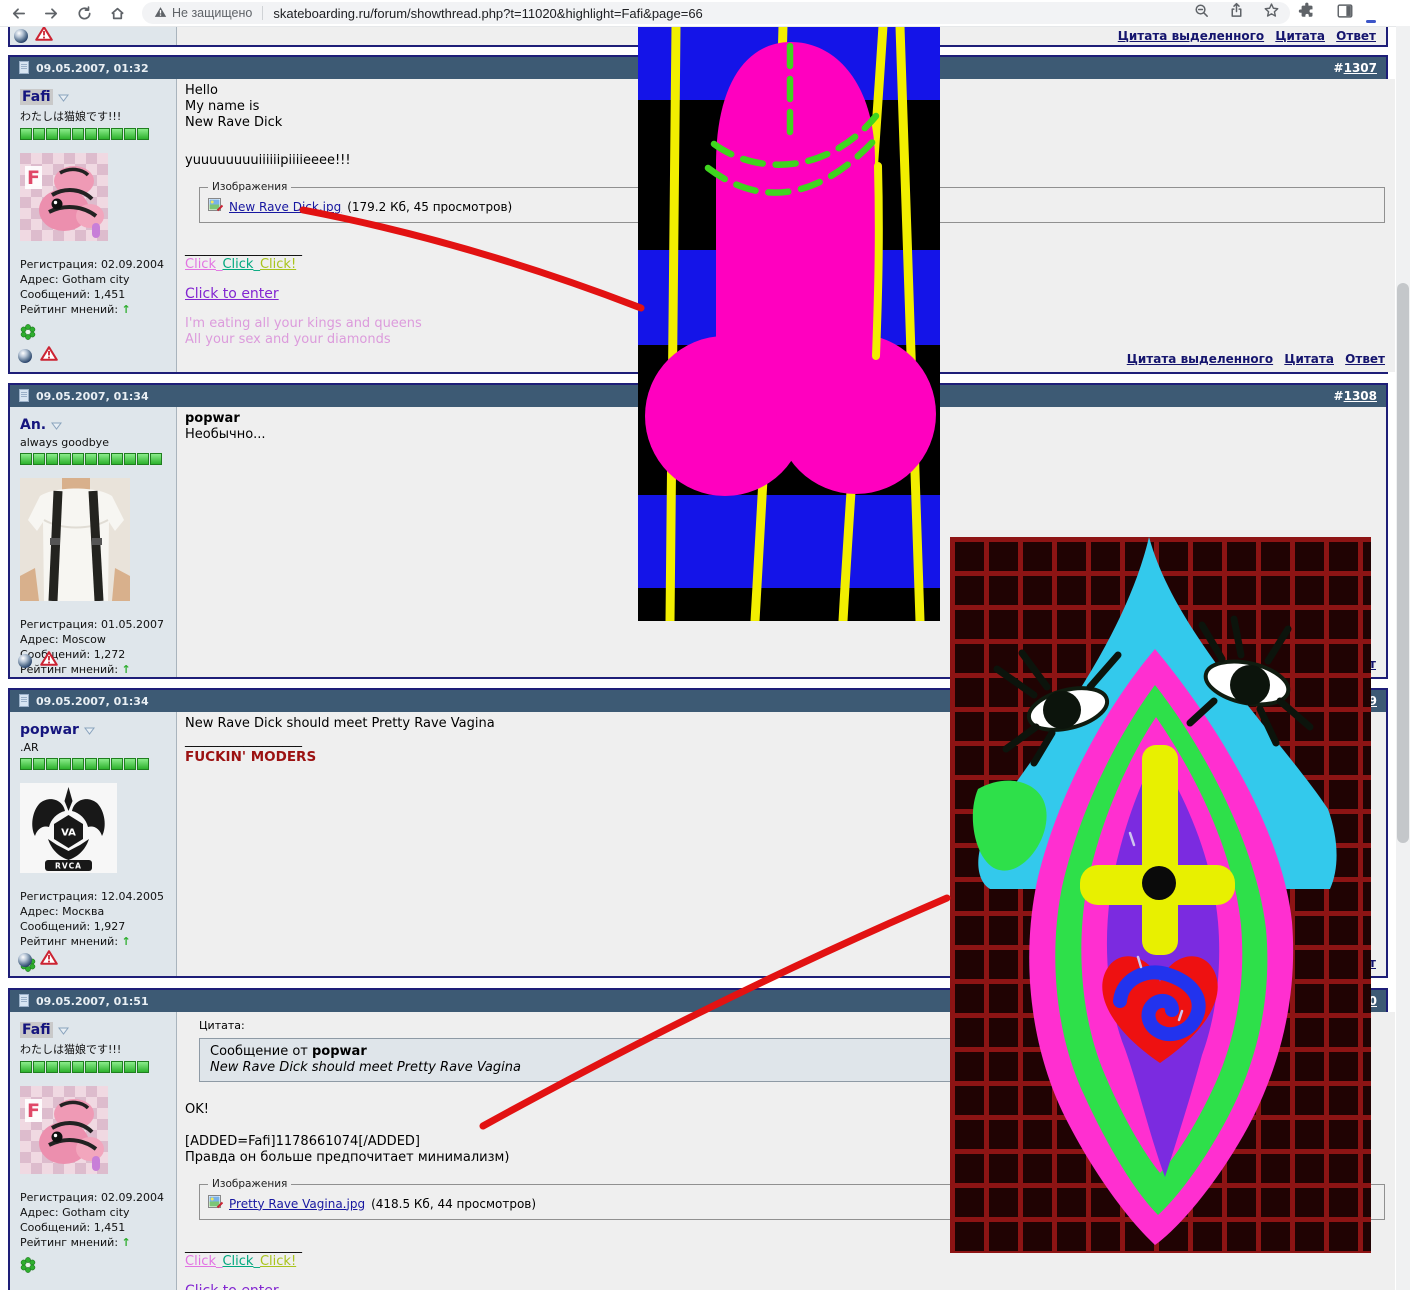  I want to click on side-panel-icon, so click(1345, 13).